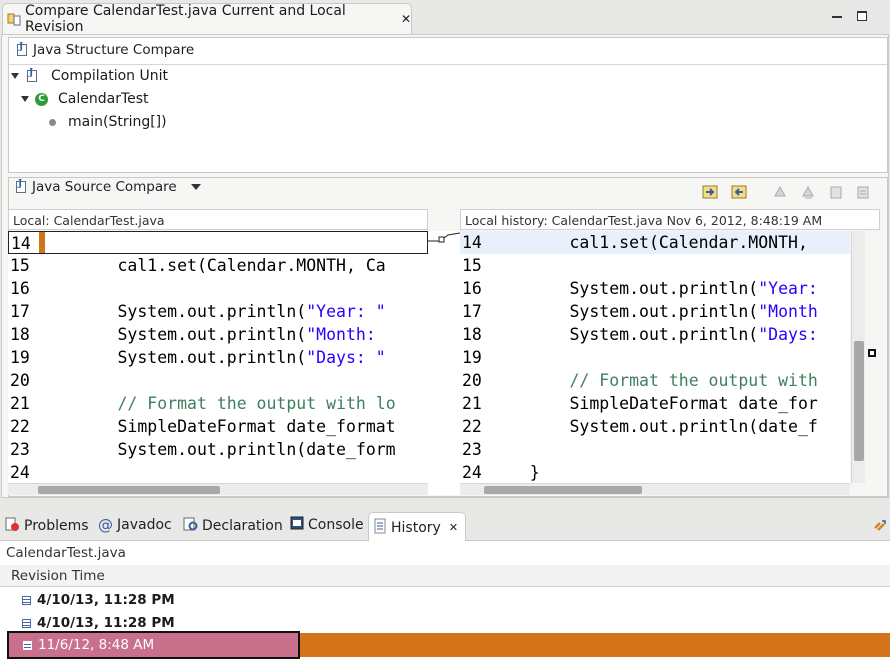 Image resolution: width=890 pixels, height=668 pixels. What do you see at coordinates (445, 576) in the screenshot?
I see `column-header-revision-time: Revision Time` at bounding box center [445, 576].